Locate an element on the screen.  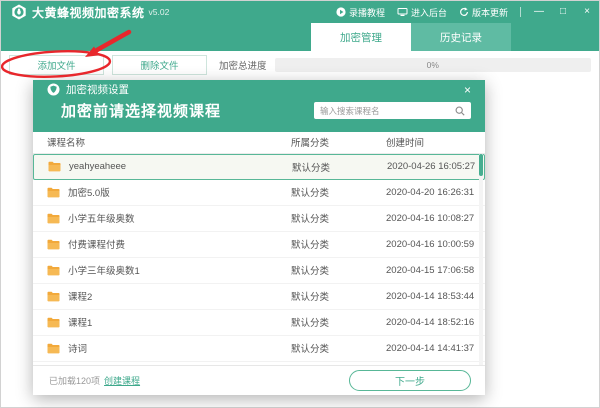
course-created-time: 2020-04-16 10:08:27 is located at coordinates (430, 218).